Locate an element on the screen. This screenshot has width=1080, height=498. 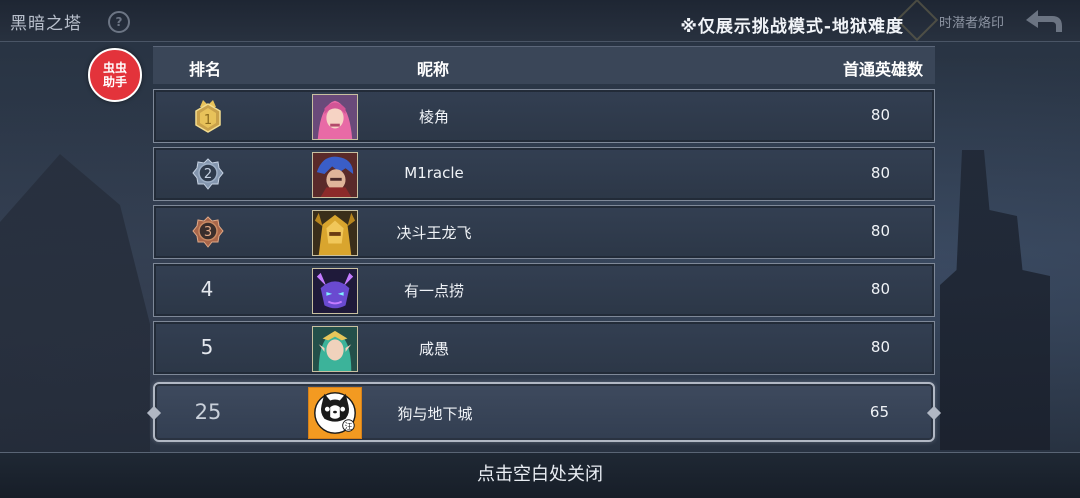
helper-badge-line2: 助手 is located at coordinates (114, 82).